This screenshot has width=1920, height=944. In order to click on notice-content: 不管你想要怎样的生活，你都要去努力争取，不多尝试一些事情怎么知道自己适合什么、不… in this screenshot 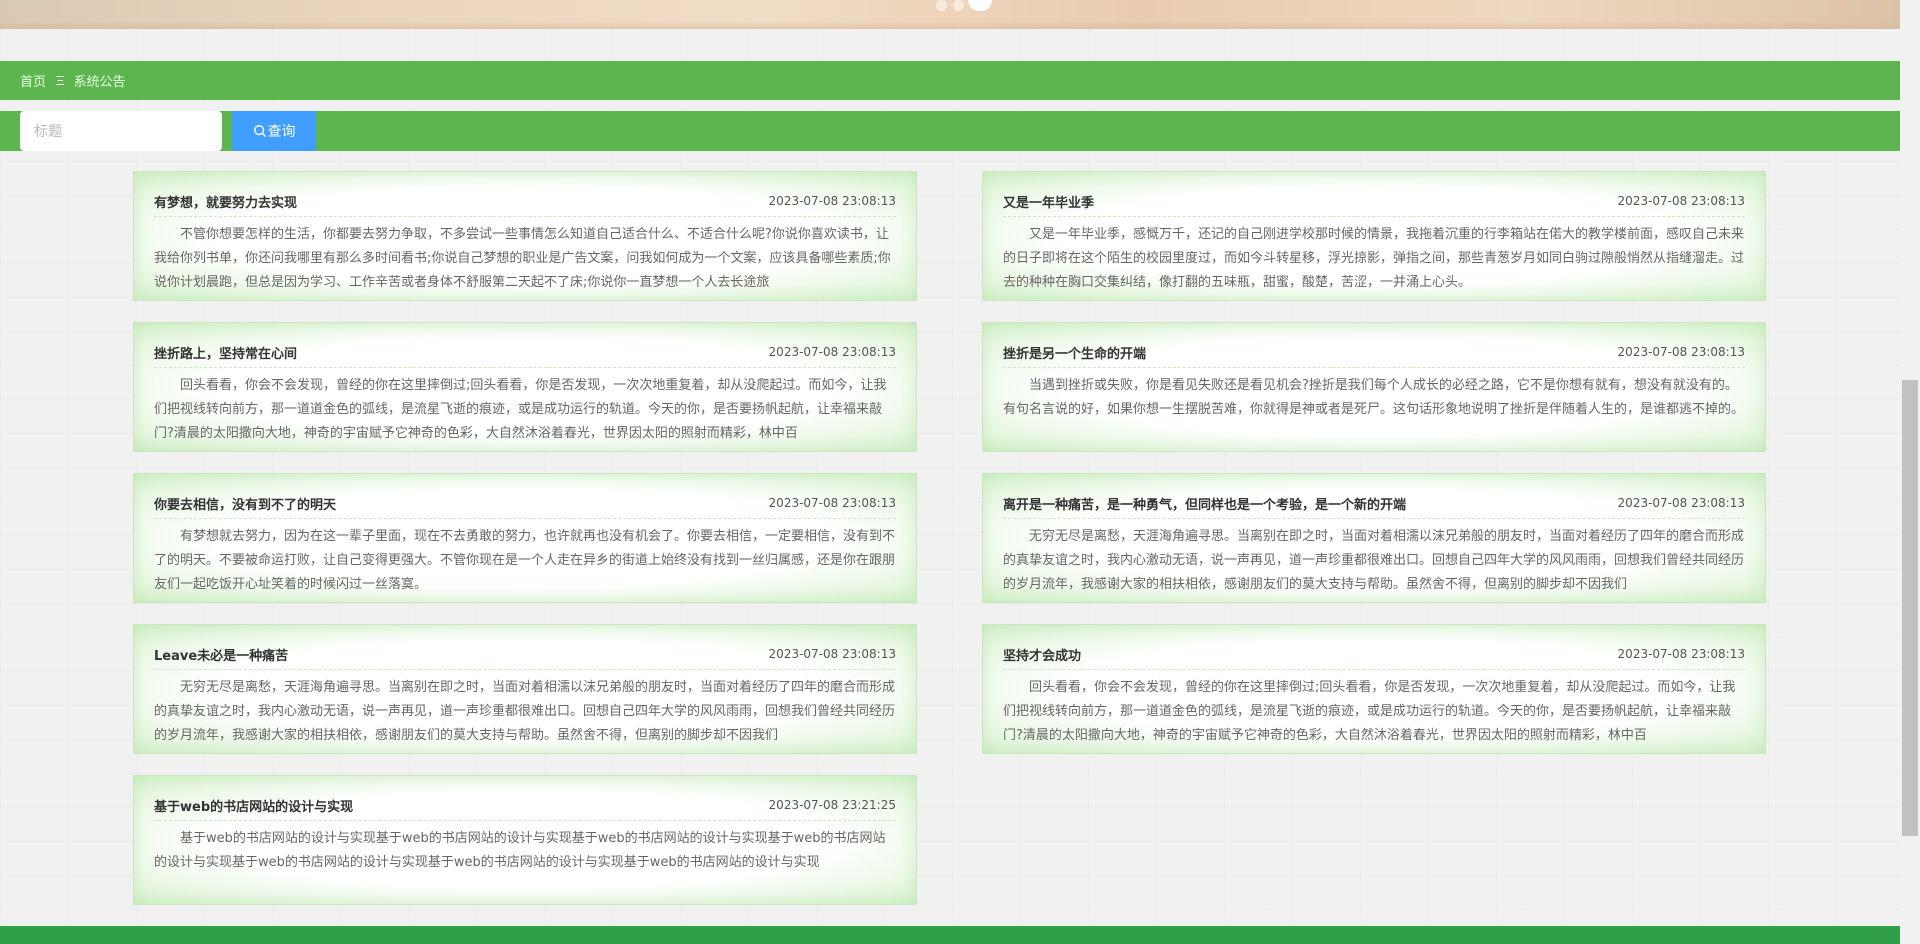, I will do `click(522, 258)`.